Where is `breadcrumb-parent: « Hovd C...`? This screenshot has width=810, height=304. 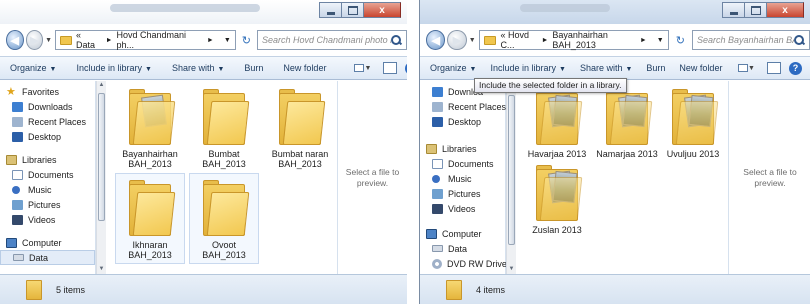
breadcrumb-parent: « Hovd C... is located at coordinates (518, 40).